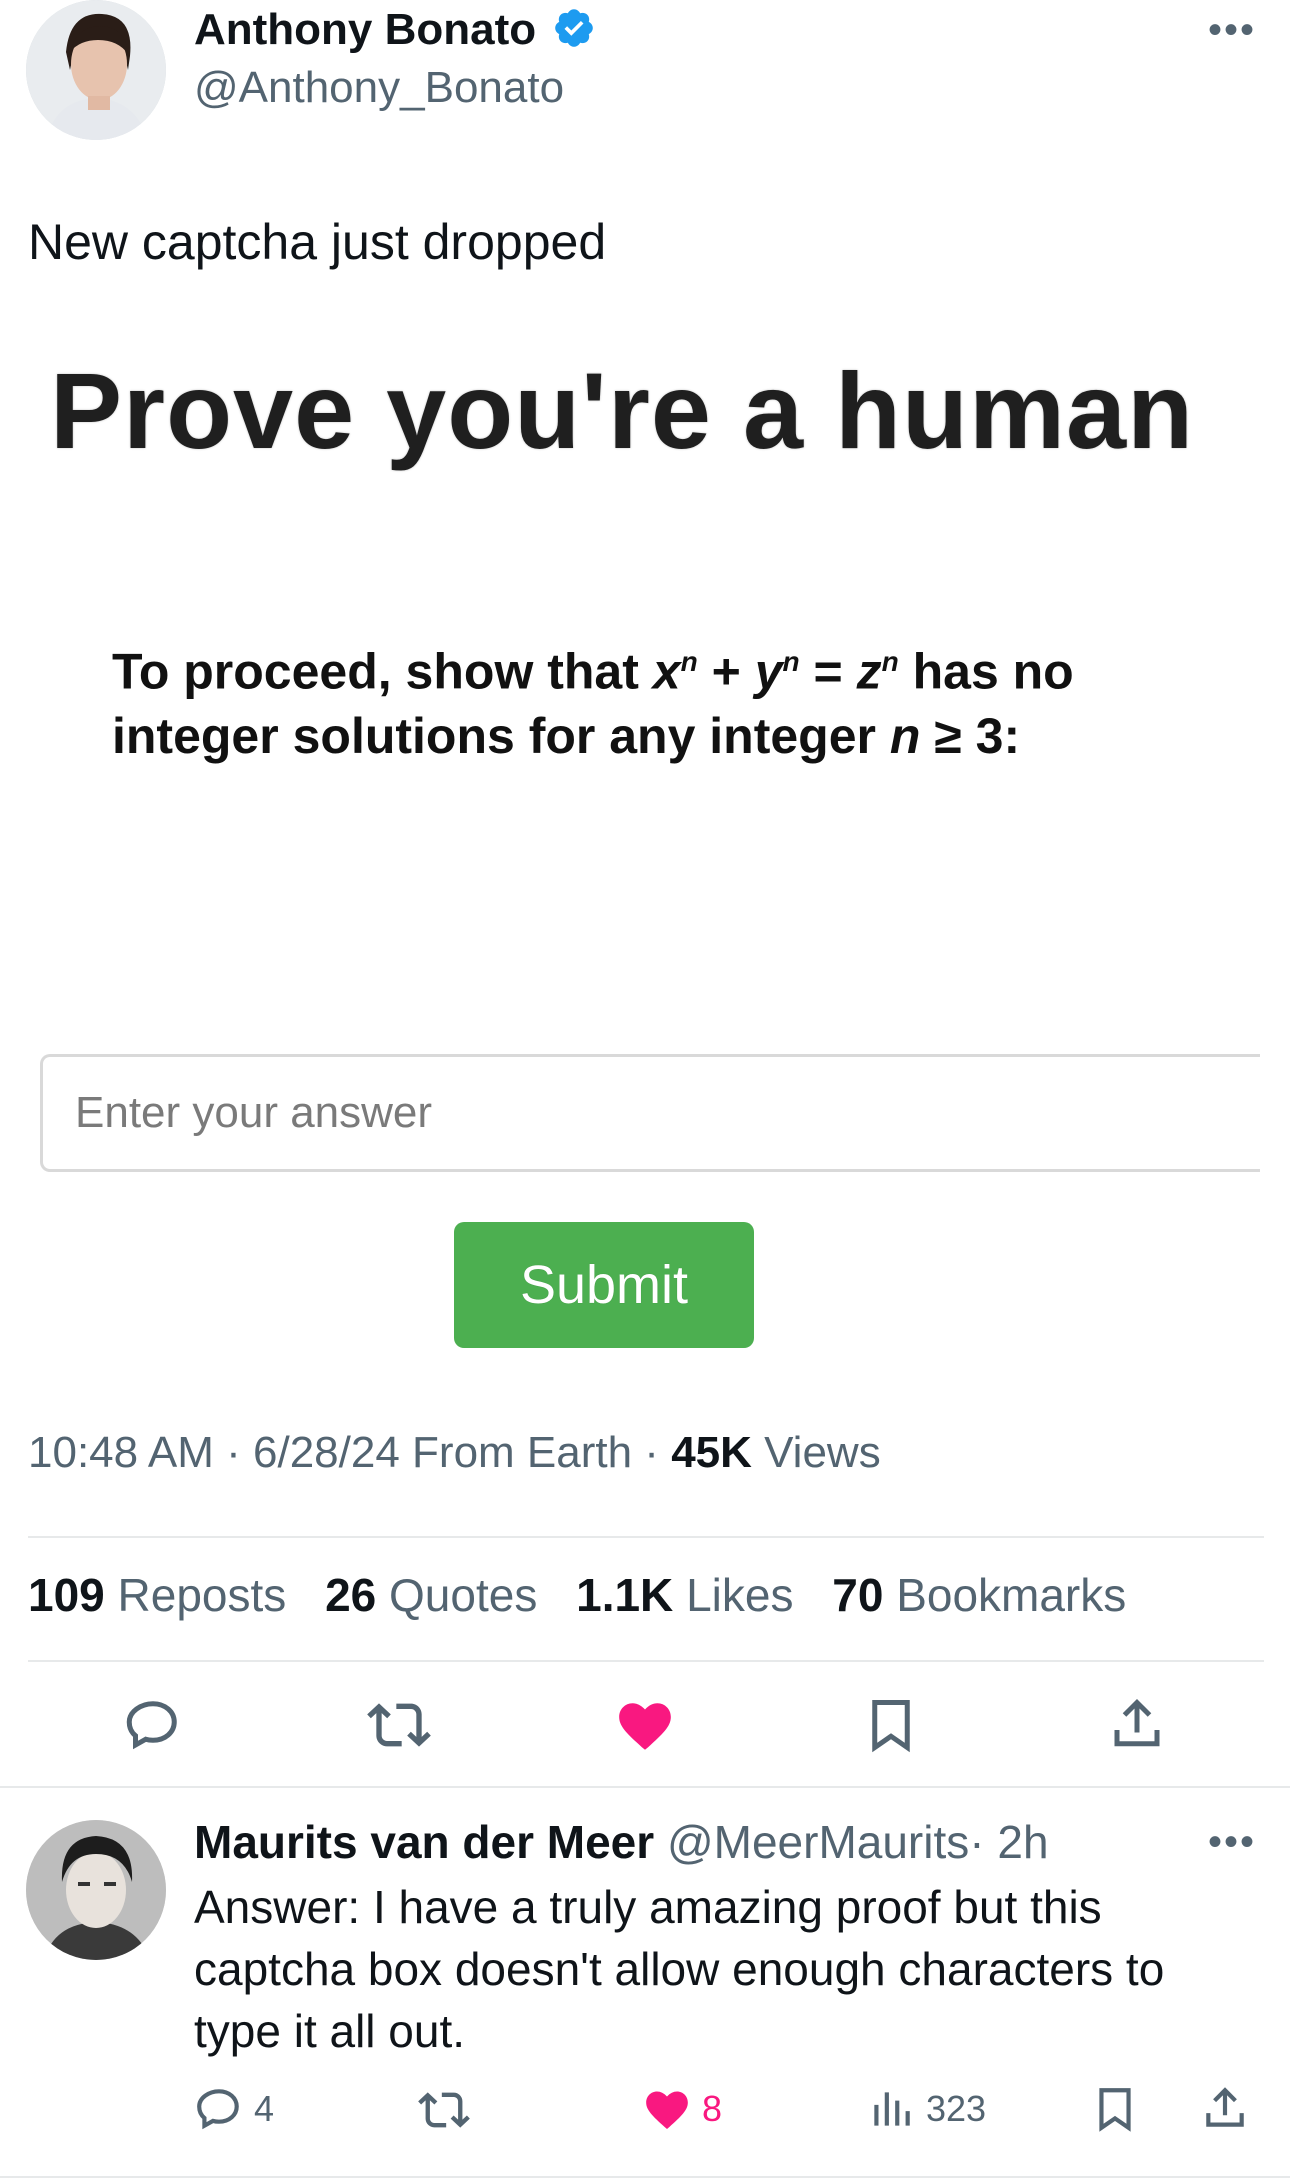 The image size is (1290, 2181). Describe the element at coordinates (816, 1452) in the screenshot. I see `views-label: Views` at that location.